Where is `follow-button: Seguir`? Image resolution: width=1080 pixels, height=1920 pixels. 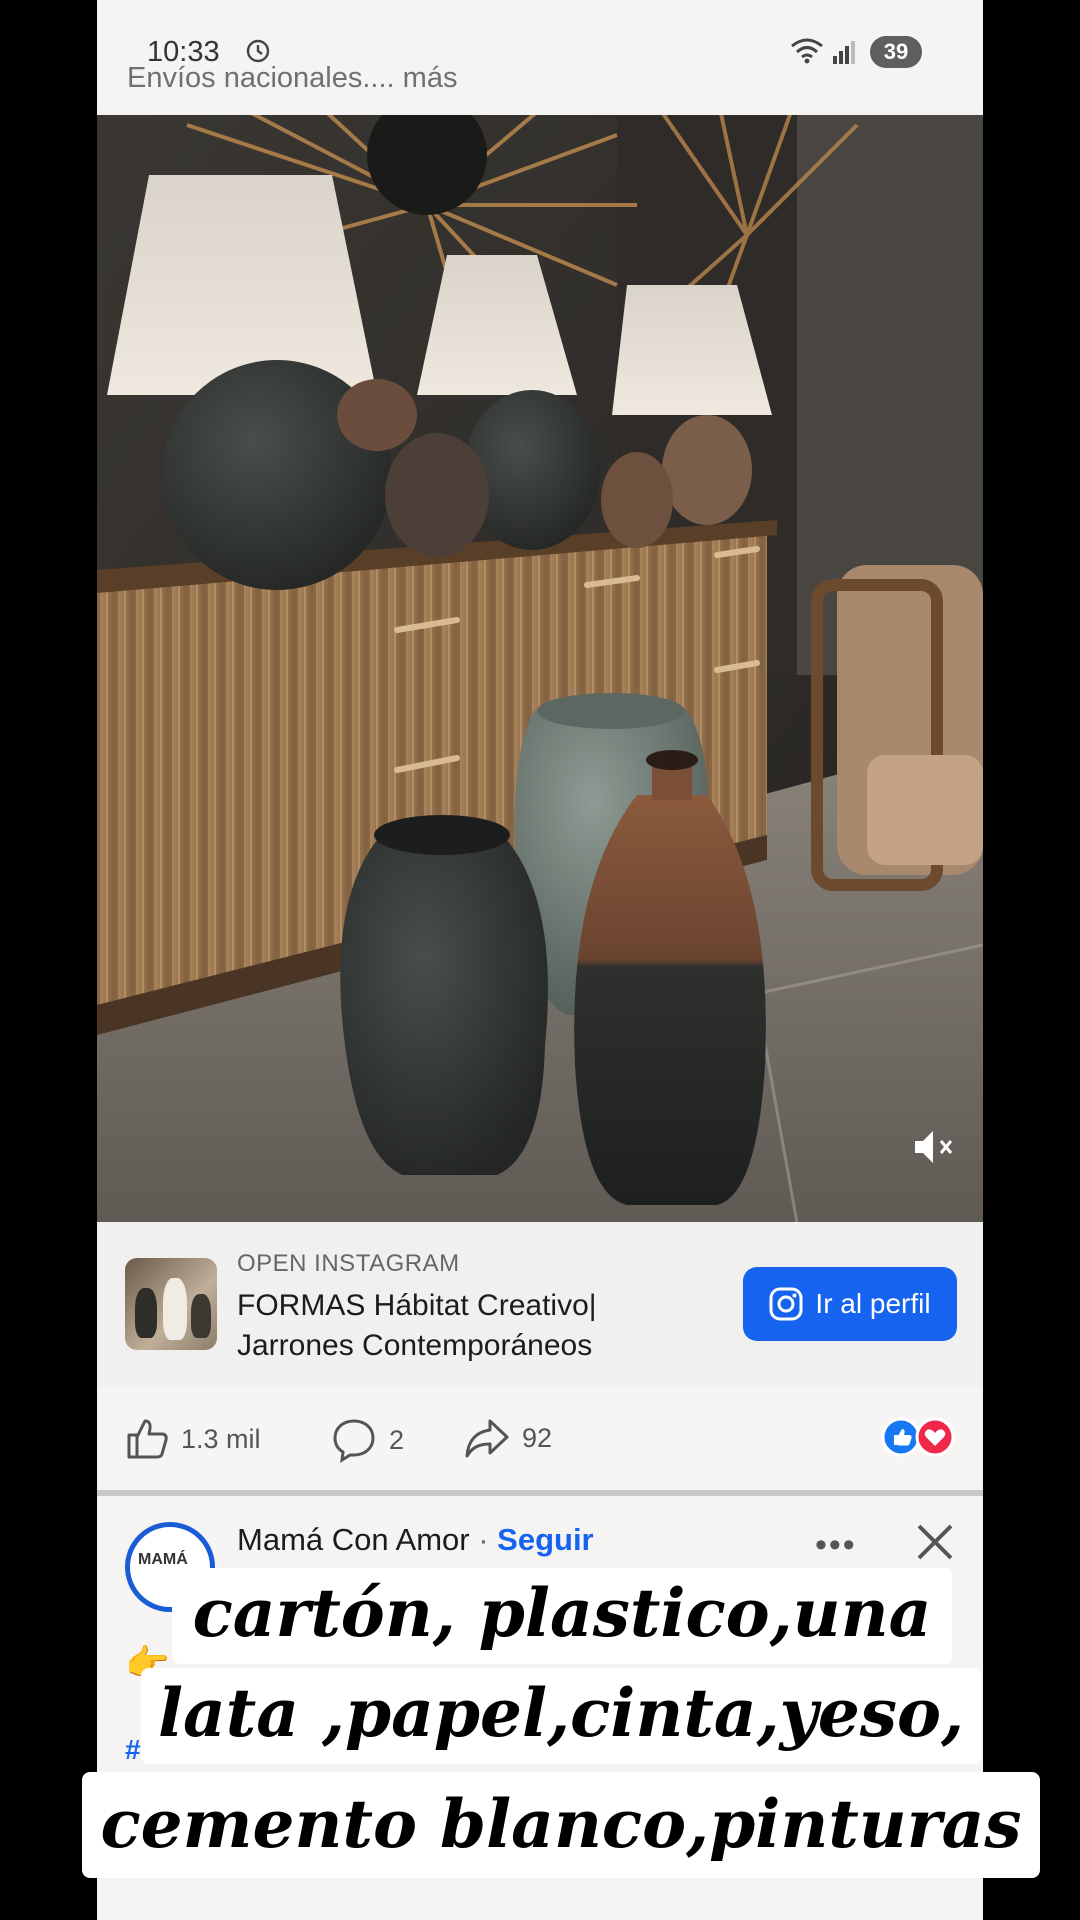
follow-button: Seguir is located at coordinates (545, 1539).